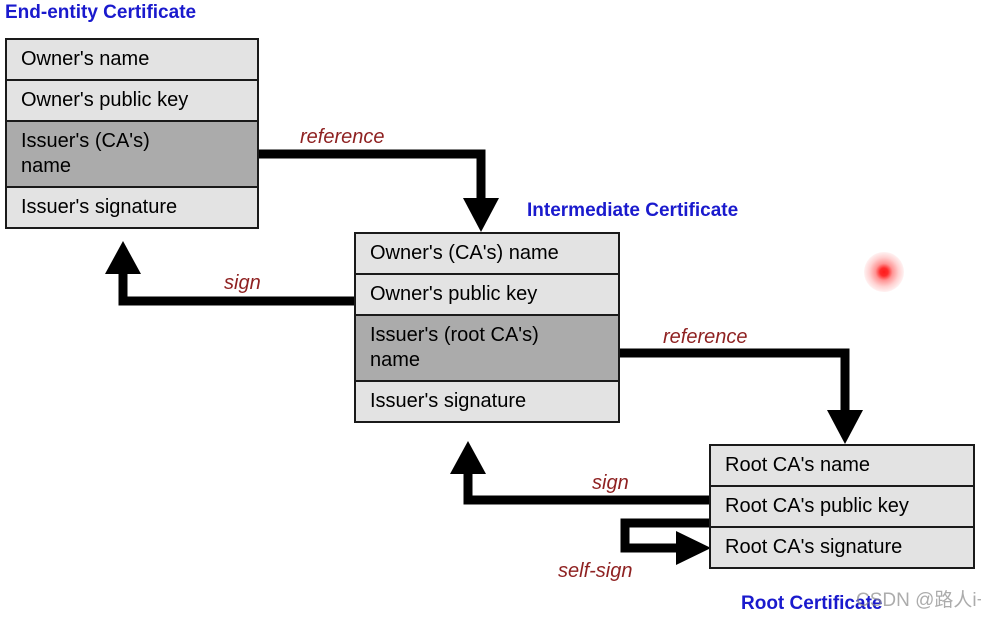  I want to click on end-entity-row-owner-name: Owner's name, so click(132, 60).